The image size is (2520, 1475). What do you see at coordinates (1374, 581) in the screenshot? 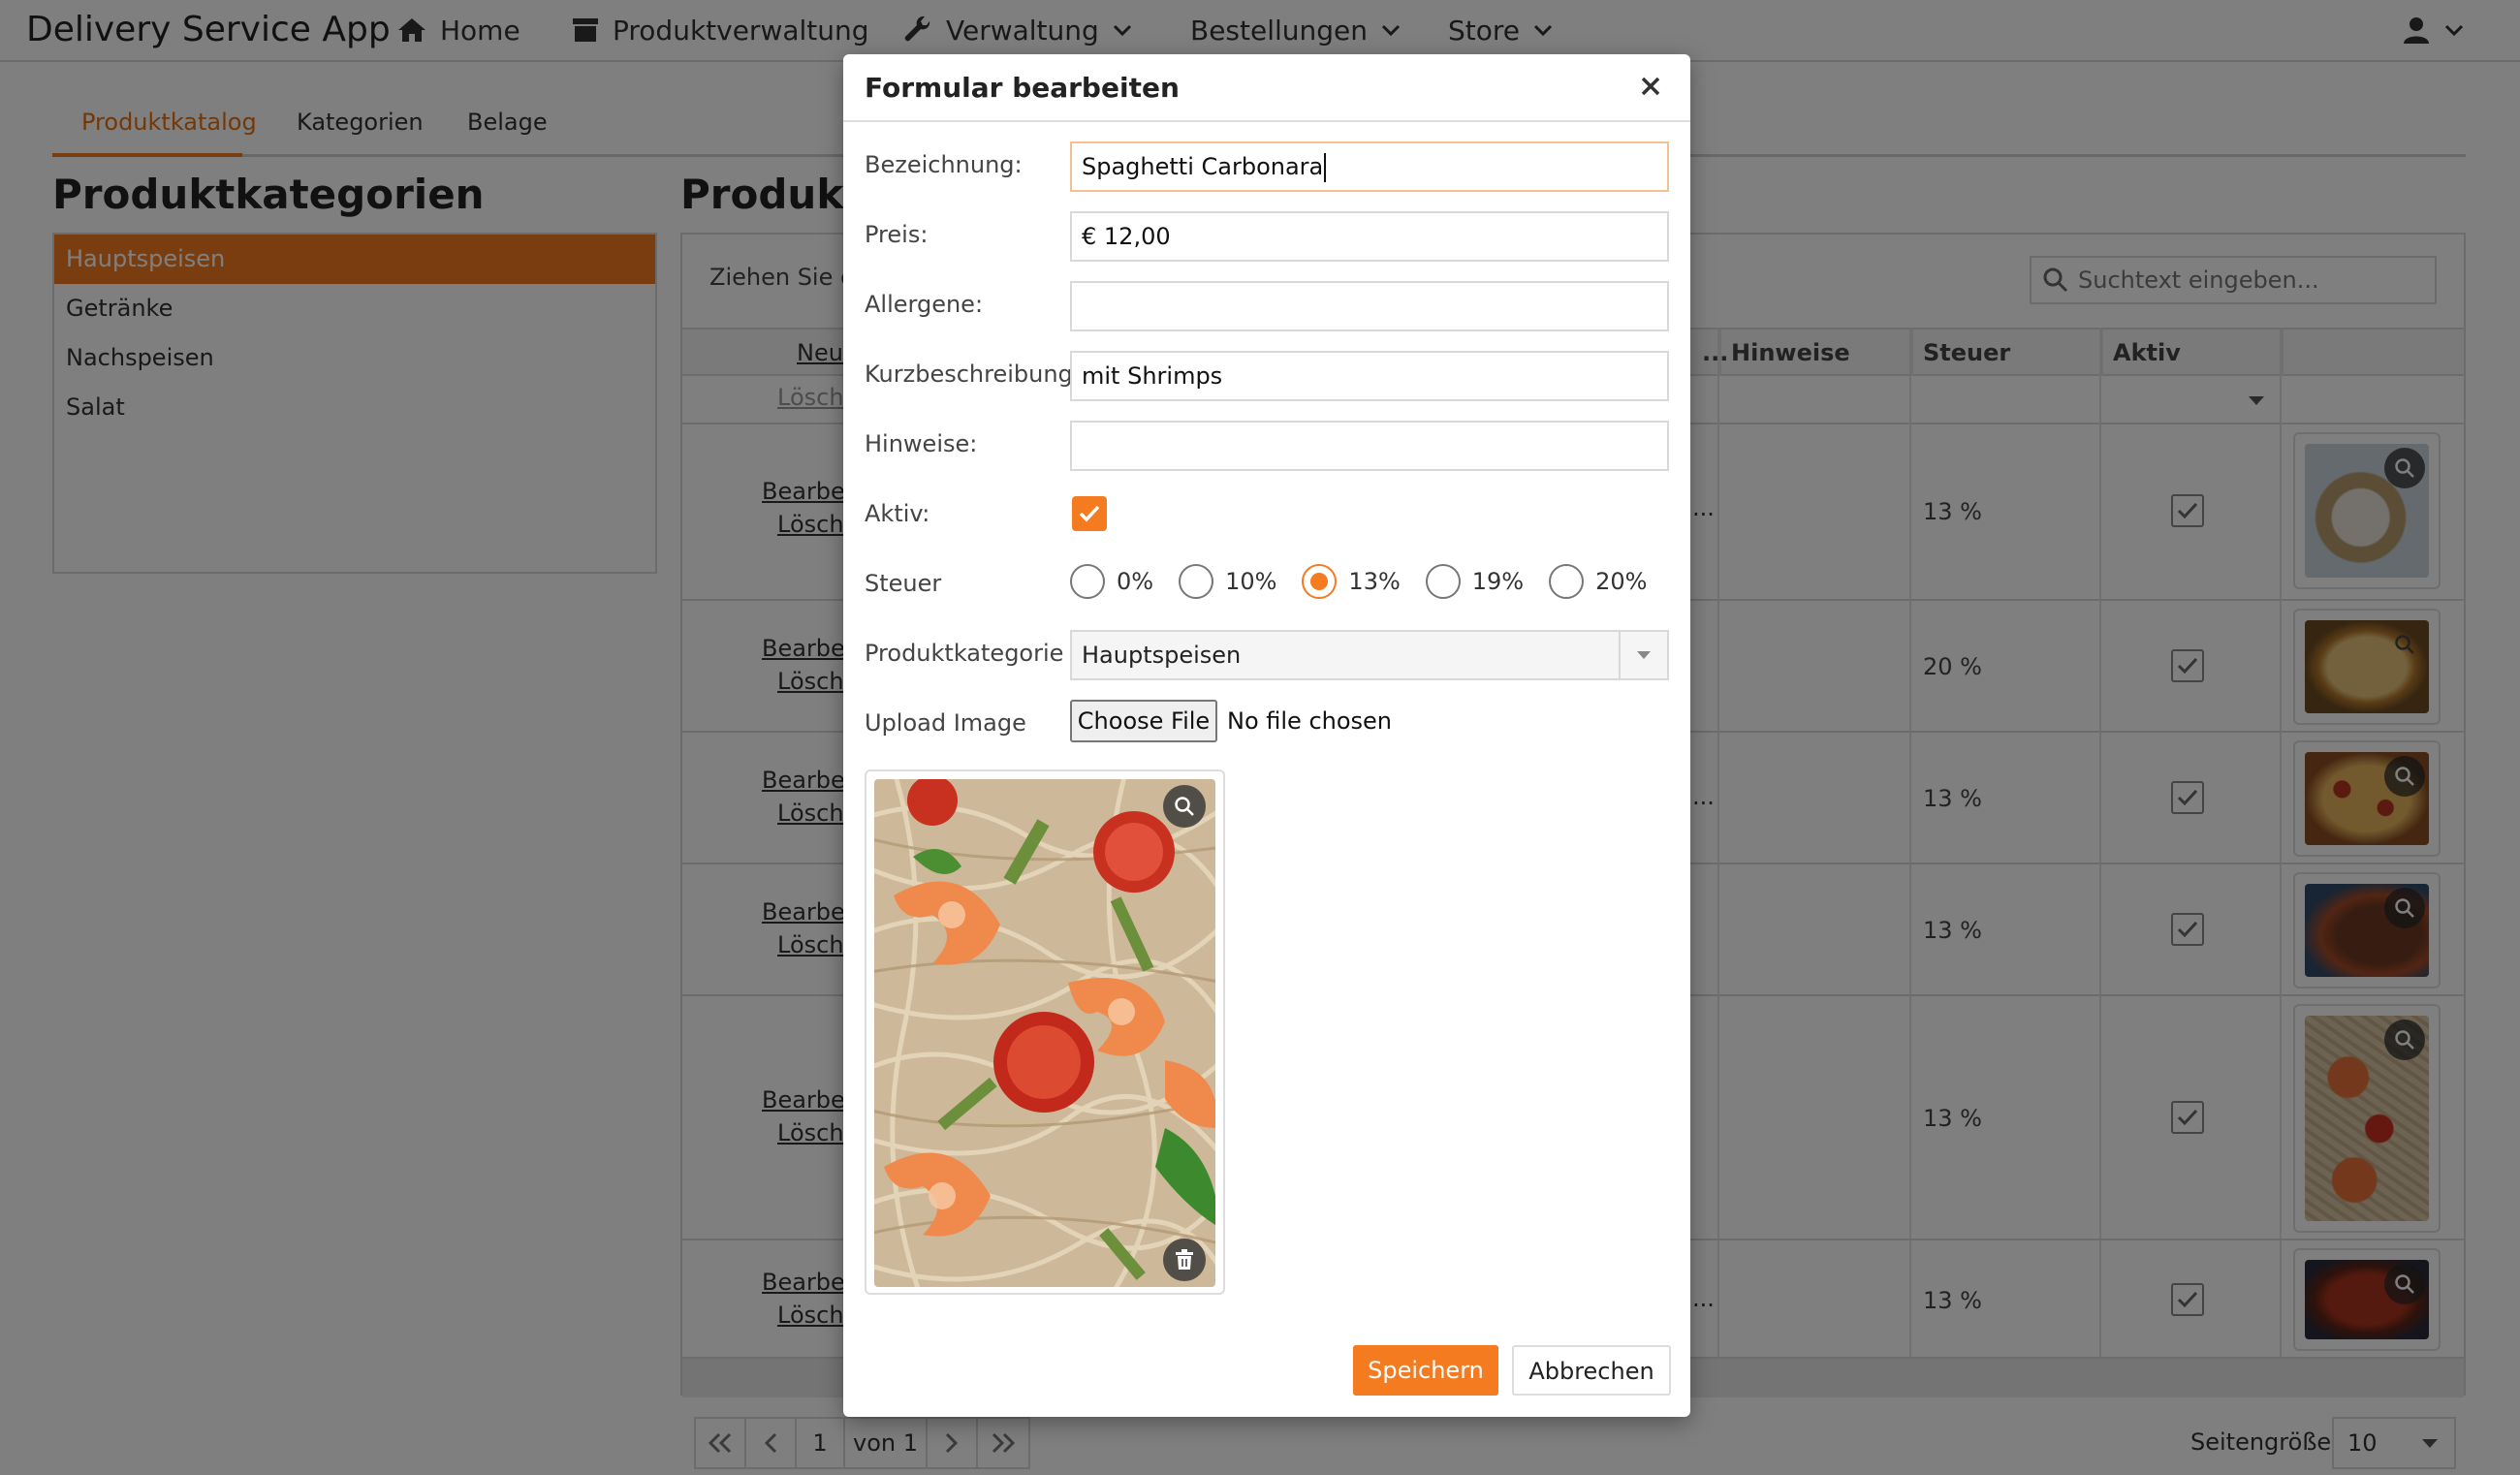
I see `radio-label: 13%` at bounding box center [1374, 581].